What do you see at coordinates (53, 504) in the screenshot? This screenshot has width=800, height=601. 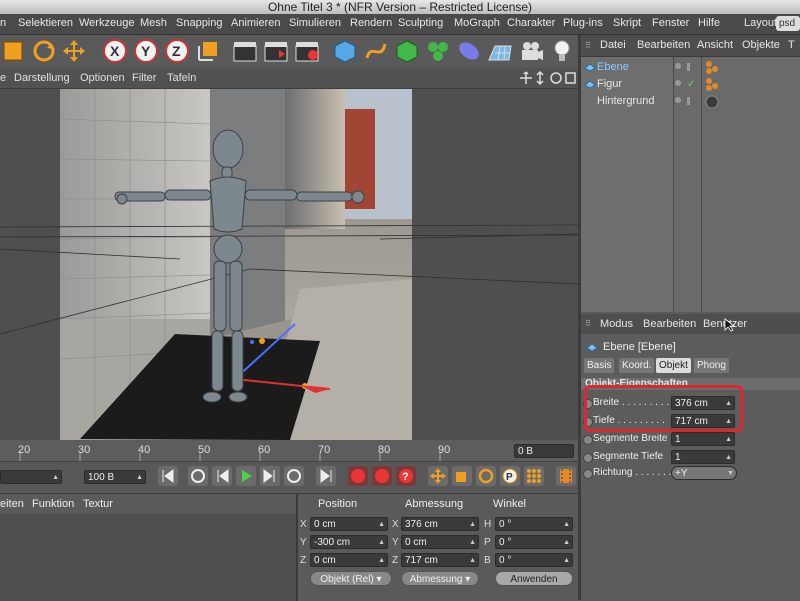 I see `material-menu-funktion: Funktion` at bounding box center [53, 504].